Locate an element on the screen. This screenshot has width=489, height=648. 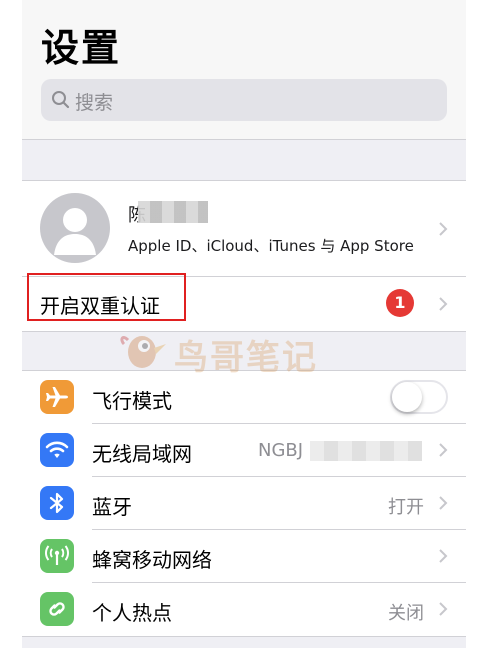
account-subtitle: Apple ID、iCloud、iTunes 与 App Store is located at coordinates (271, 246).